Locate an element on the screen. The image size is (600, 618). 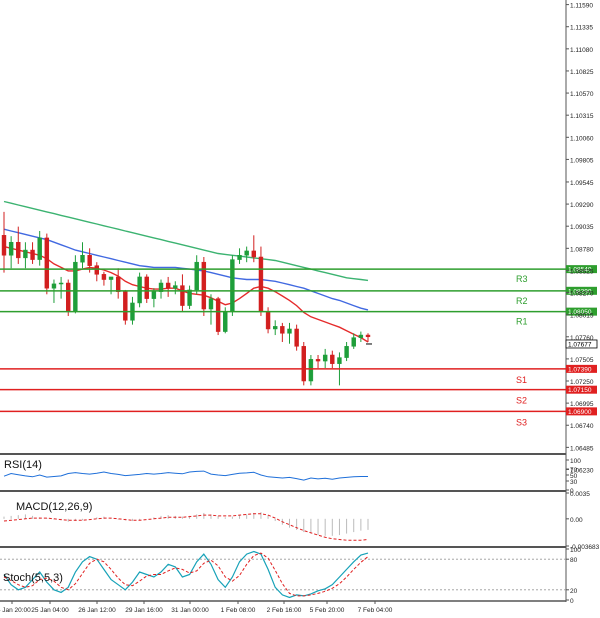
price-tick-label: 1.08525 is located at coordinates (582, 271).